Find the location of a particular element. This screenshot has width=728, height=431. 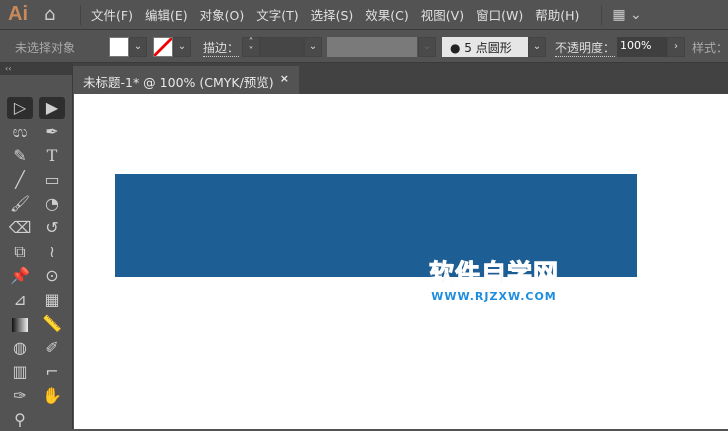

rotate-tool-icon: ↺ is located at coordinates (52, 228).